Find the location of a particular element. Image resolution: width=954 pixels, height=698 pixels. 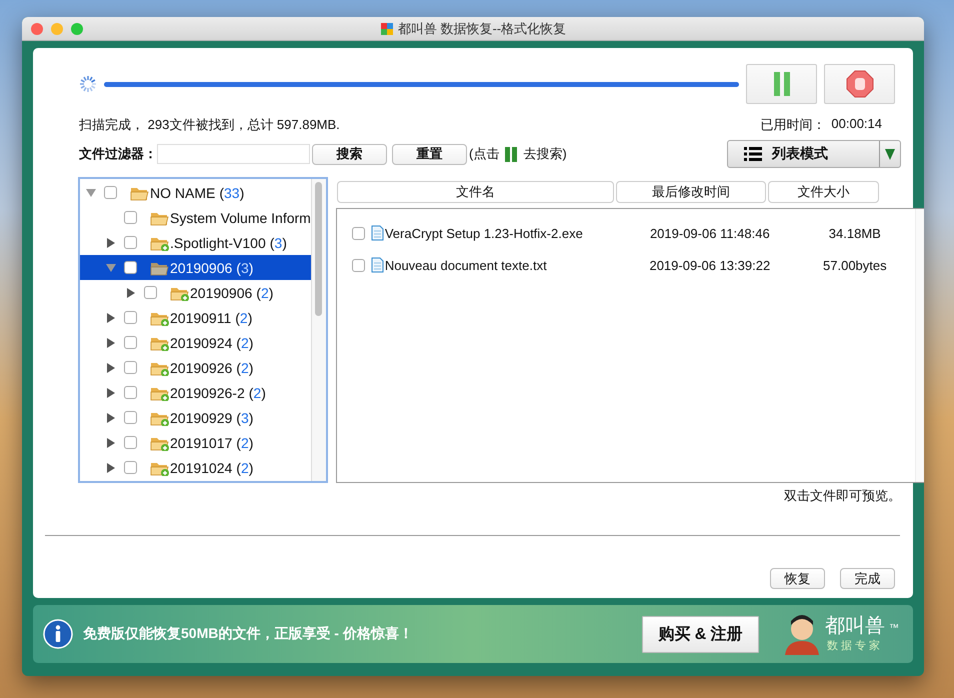

tree-item: NO NAME (33) is located at coordinates (195, 192).